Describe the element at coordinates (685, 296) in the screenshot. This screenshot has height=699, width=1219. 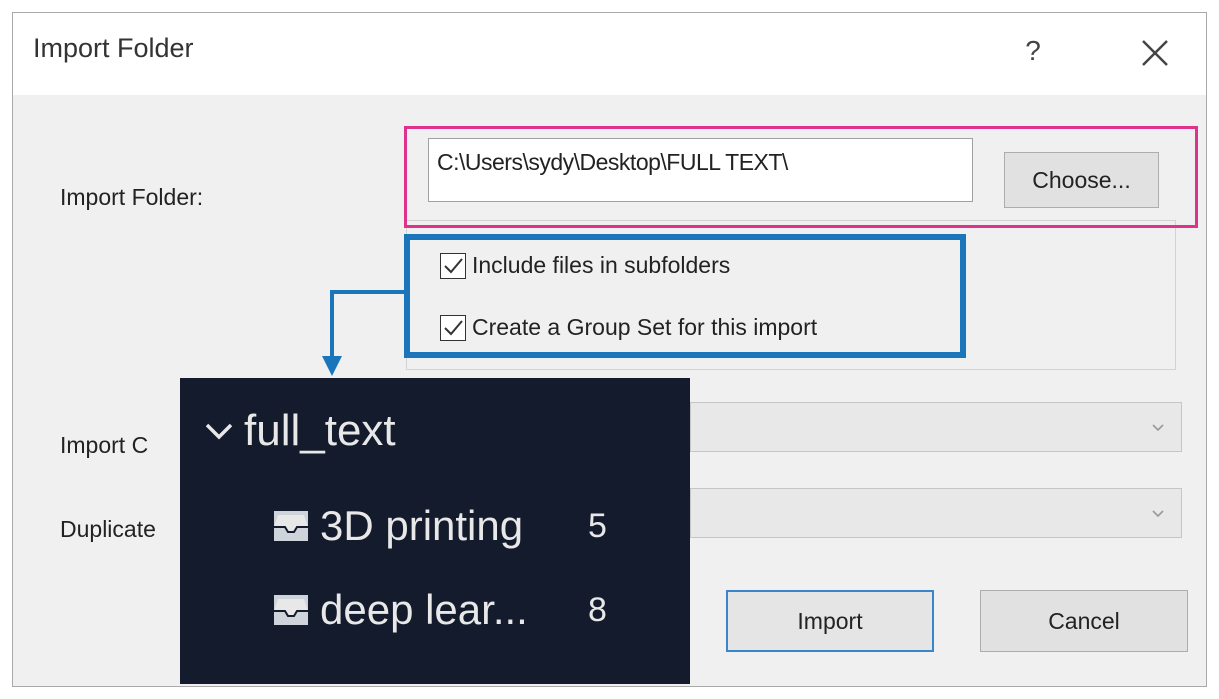
I see `options-highlight-box` at that location.